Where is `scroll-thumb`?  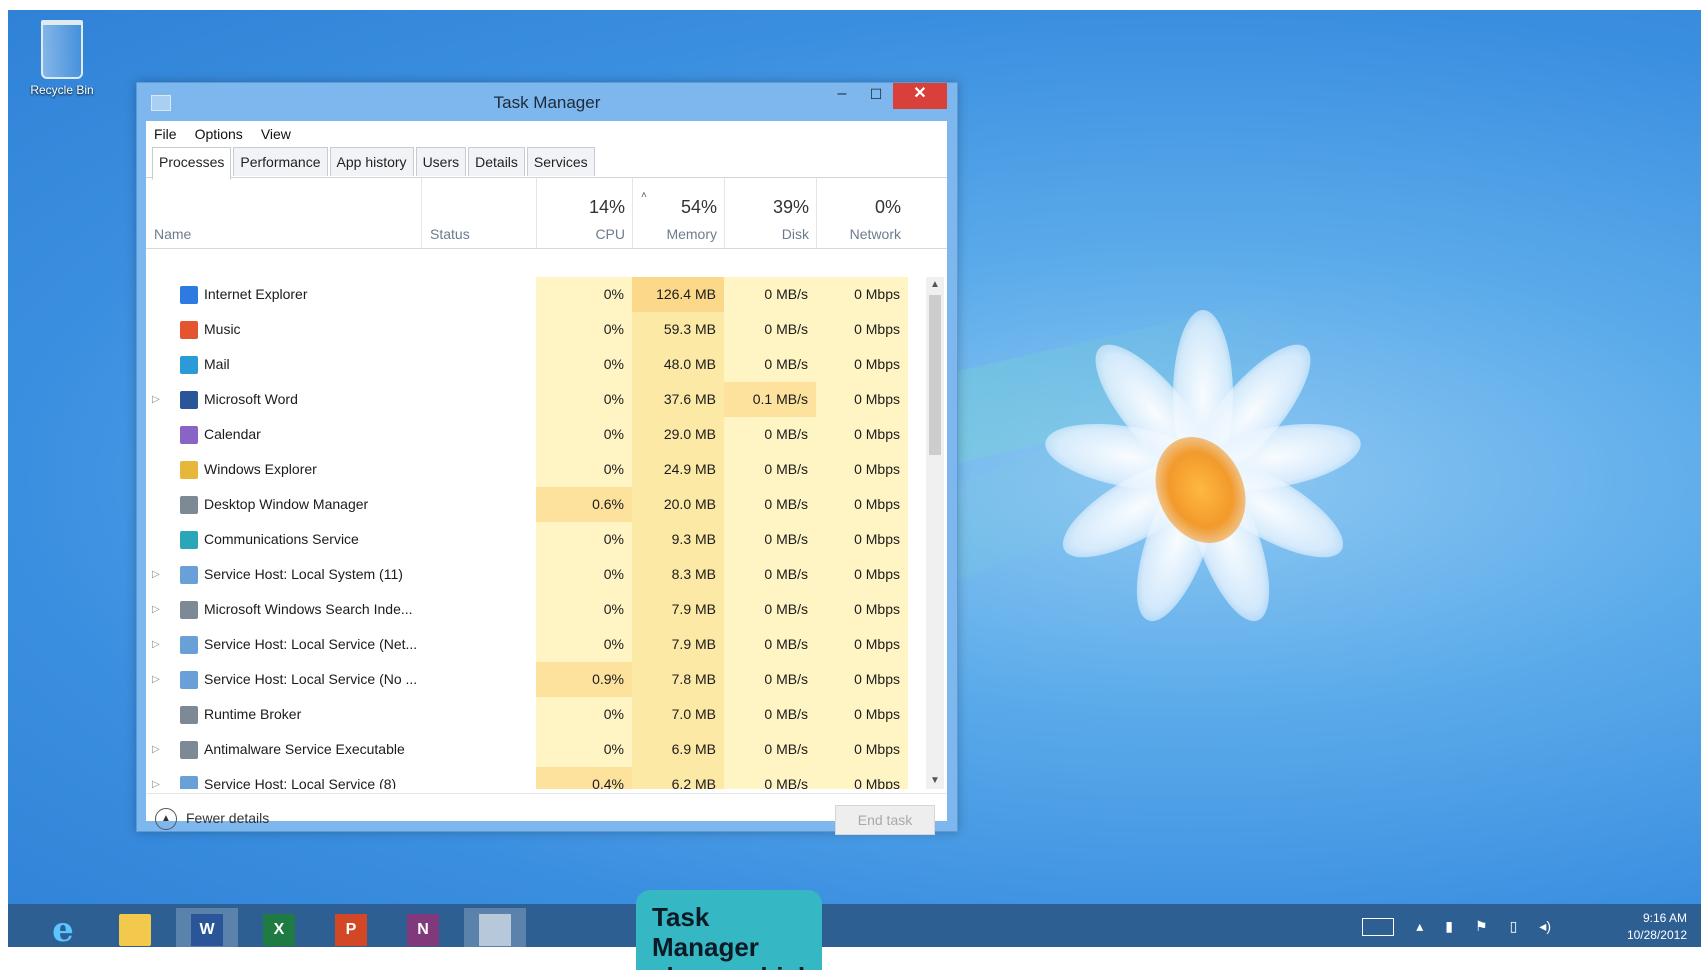 scroll-thumb is located at coordinates (935, 375).